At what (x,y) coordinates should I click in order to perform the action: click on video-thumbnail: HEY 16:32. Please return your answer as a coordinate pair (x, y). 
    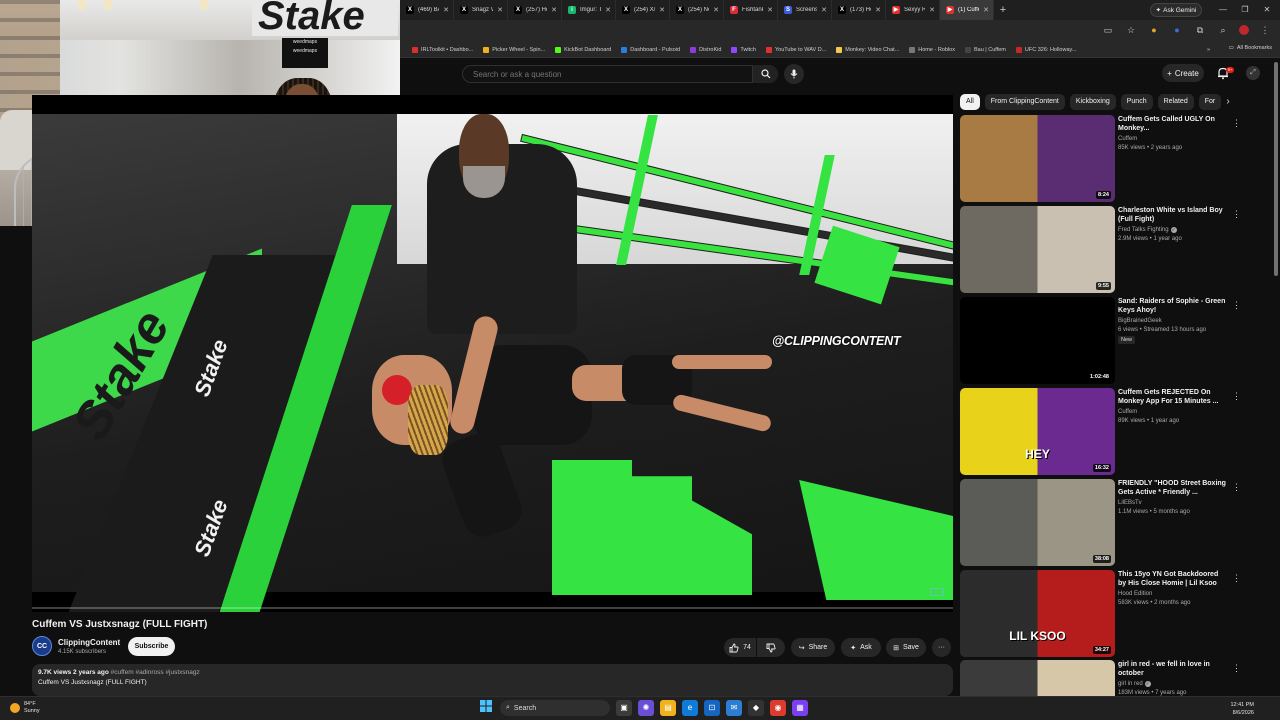
    Looking at the image, I should click on (1037, 431).